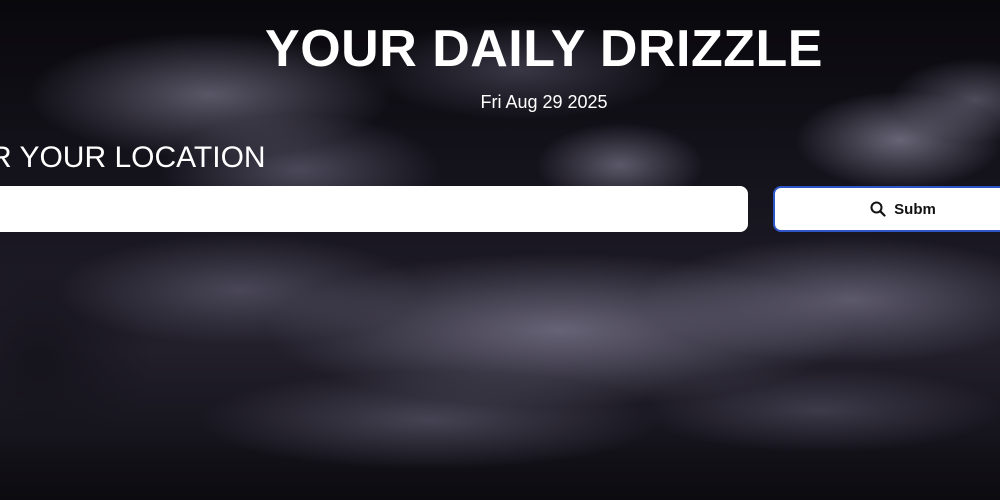 This screenshot has width=1000, height=500. What do you see at coordinates (878, 209) in the screenshot?
I see `search-icon` at bounding box center [878, 209].